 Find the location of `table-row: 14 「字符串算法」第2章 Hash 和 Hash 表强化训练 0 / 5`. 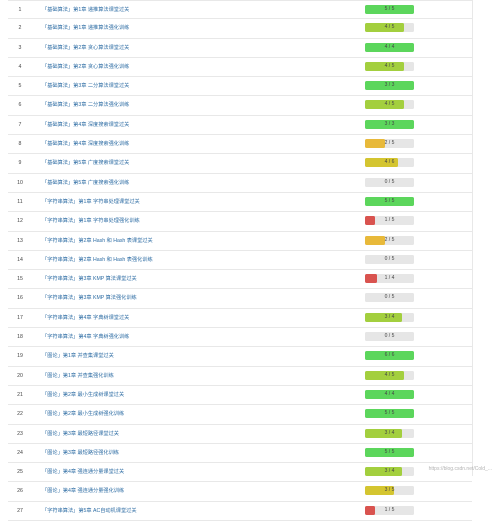

table-row: 14 「字符串算法」第2章 Hash 和 Hash 表强化训练 0 / 5 is located at coordinates (240, 261).